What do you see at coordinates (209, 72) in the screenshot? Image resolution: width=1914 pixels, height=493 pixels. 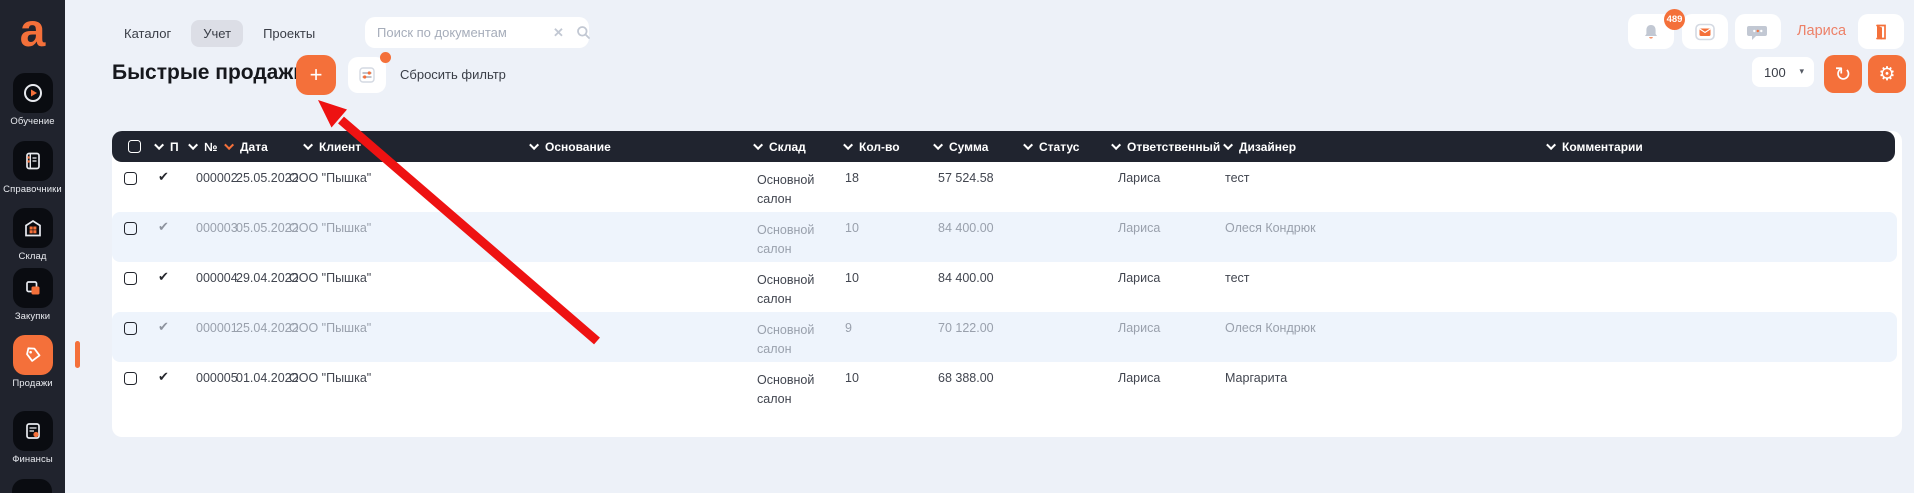 I see `page-title: Быстрые продажи` at bounding box center [209, 72].